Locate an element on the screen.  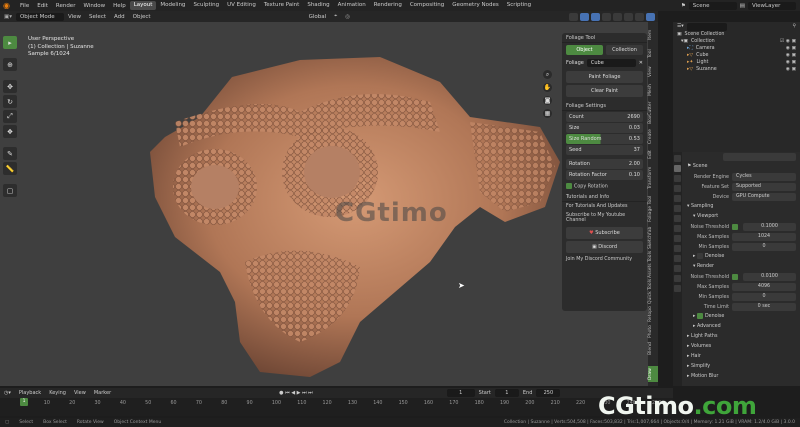
simplify-panel: ▸ Simplify is located at coordinates (741, 367).